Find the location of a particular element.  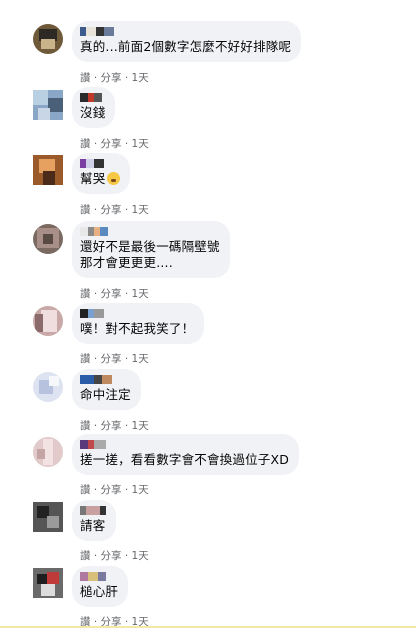

comment-bubble: 真的...前面2個數字怎麼不好好排隊呢 is located at coordinates (187, 41).